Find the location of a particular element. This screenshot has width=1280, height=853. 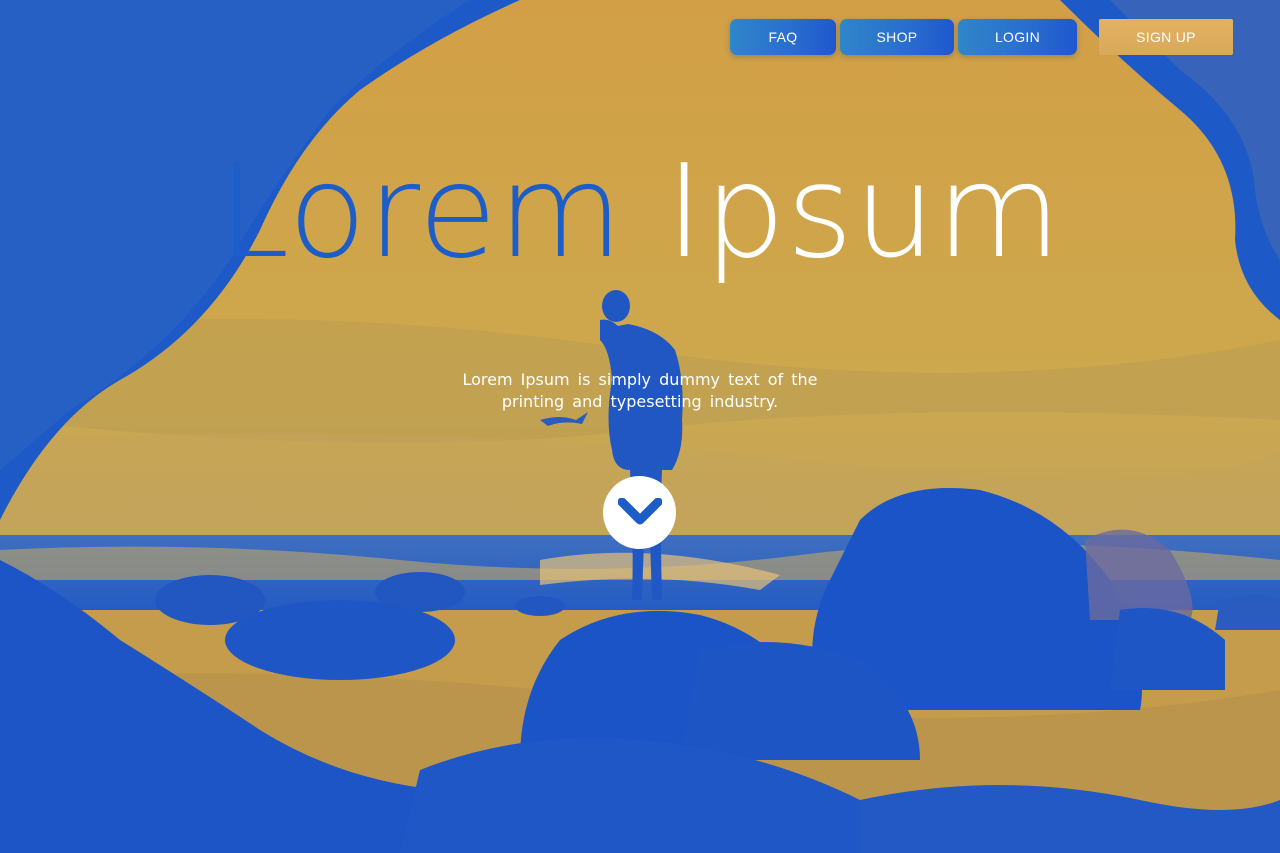

shop-button: SHOP is located at coordinates (897, 37).